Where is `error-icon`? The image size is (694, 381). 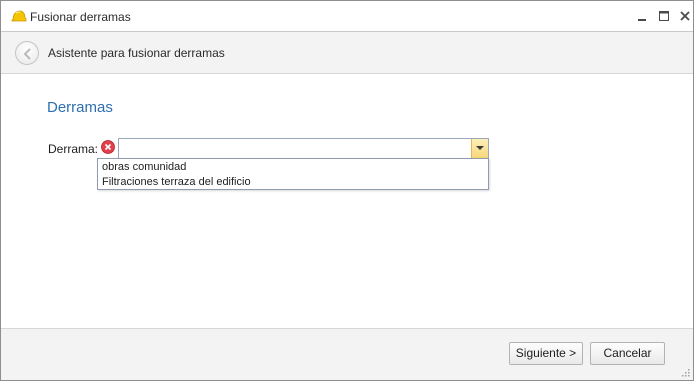
error-icon is located at coordinates (108, 147).